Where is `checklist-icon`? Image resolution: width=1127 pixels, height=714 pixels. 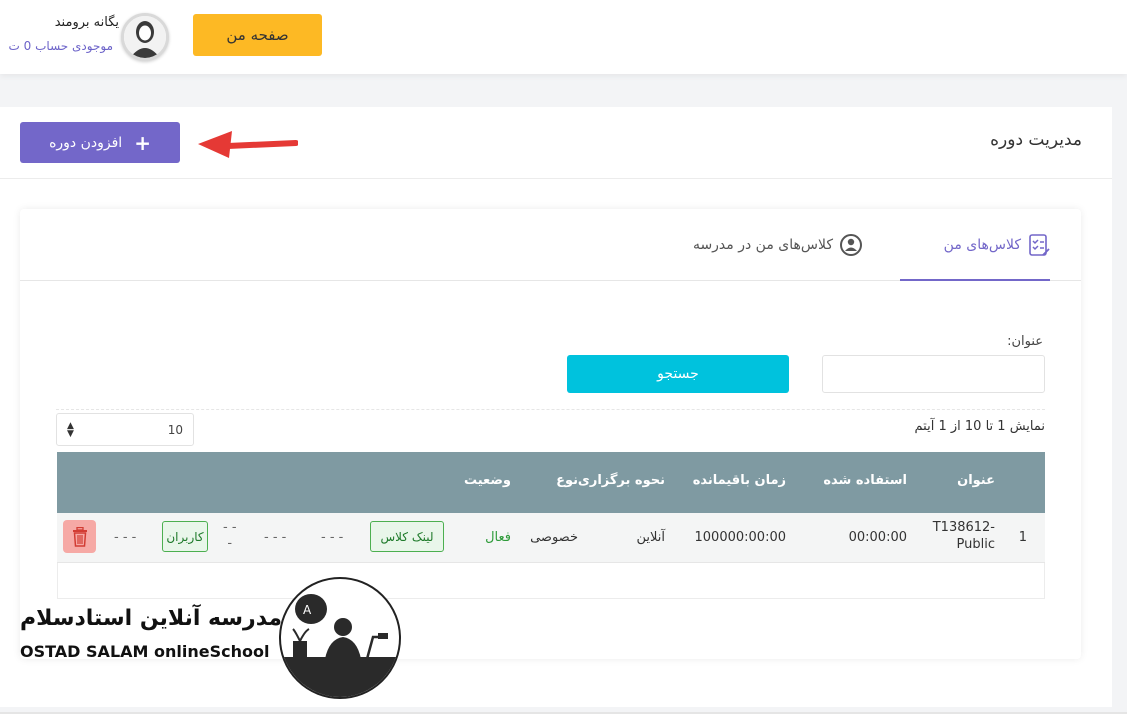 checklist-icon is located at coordinates (1039, 245).